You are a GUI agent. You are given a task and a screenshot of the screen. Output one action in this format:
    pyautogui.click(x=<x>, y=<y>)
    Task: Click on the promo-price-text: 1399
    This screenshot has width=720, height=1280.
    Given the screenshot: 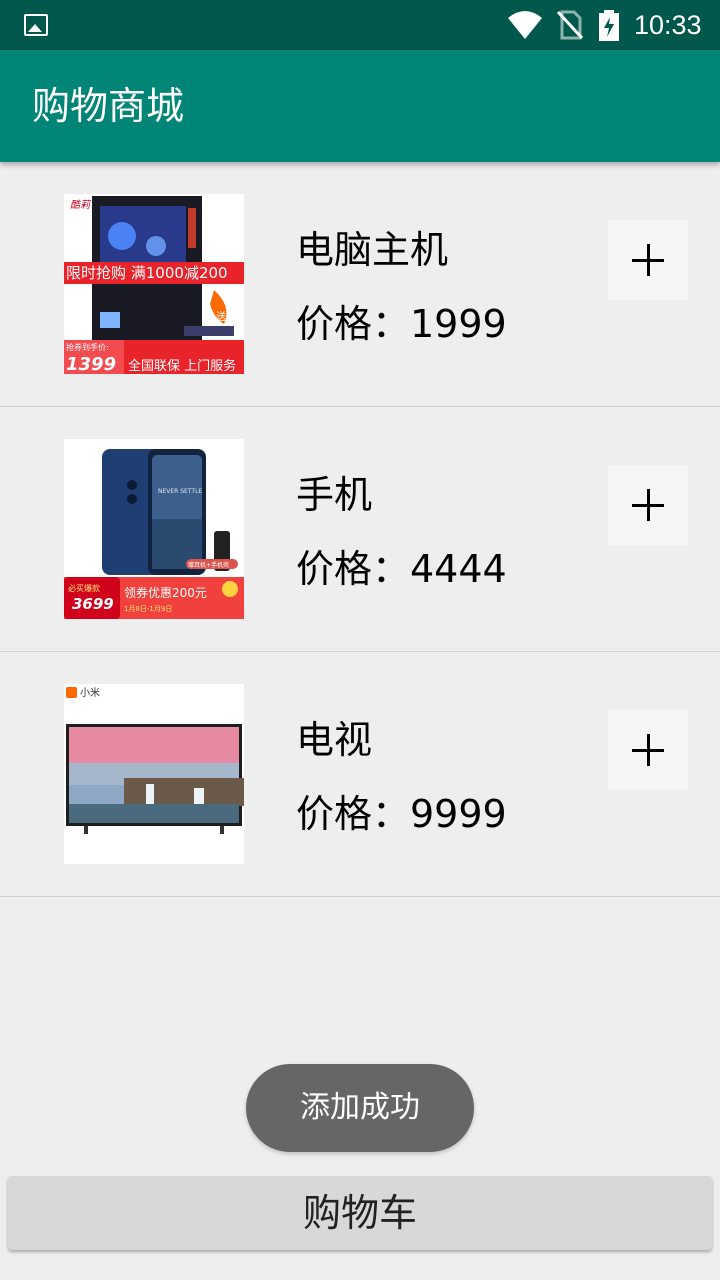 What is the action you would take?
    pyautogui.click(x=91, y=364)
    